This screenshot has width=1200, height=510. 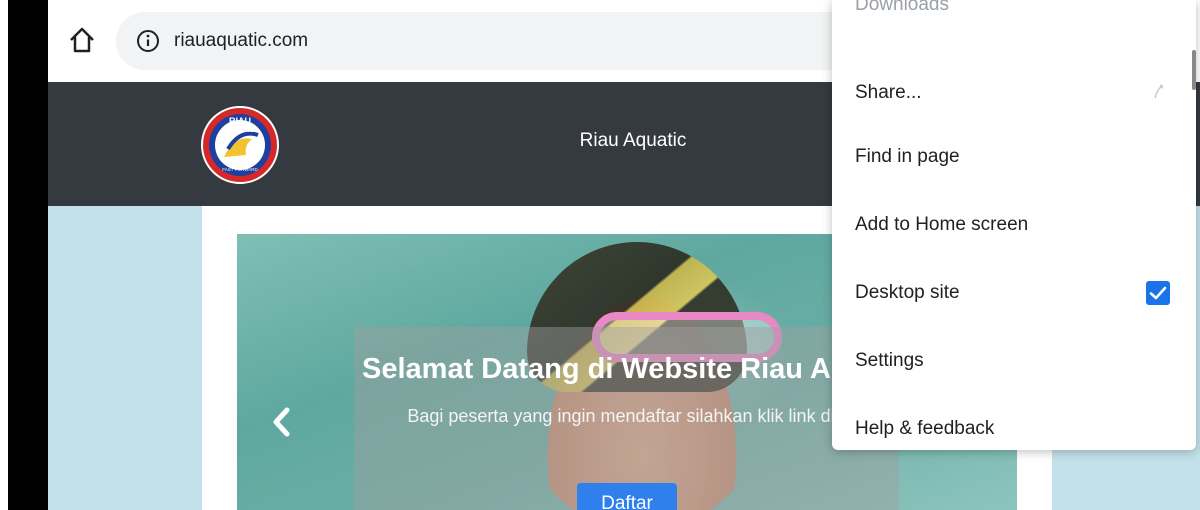 I want to click on register-button: Daftar, so click(x=627, y=496).